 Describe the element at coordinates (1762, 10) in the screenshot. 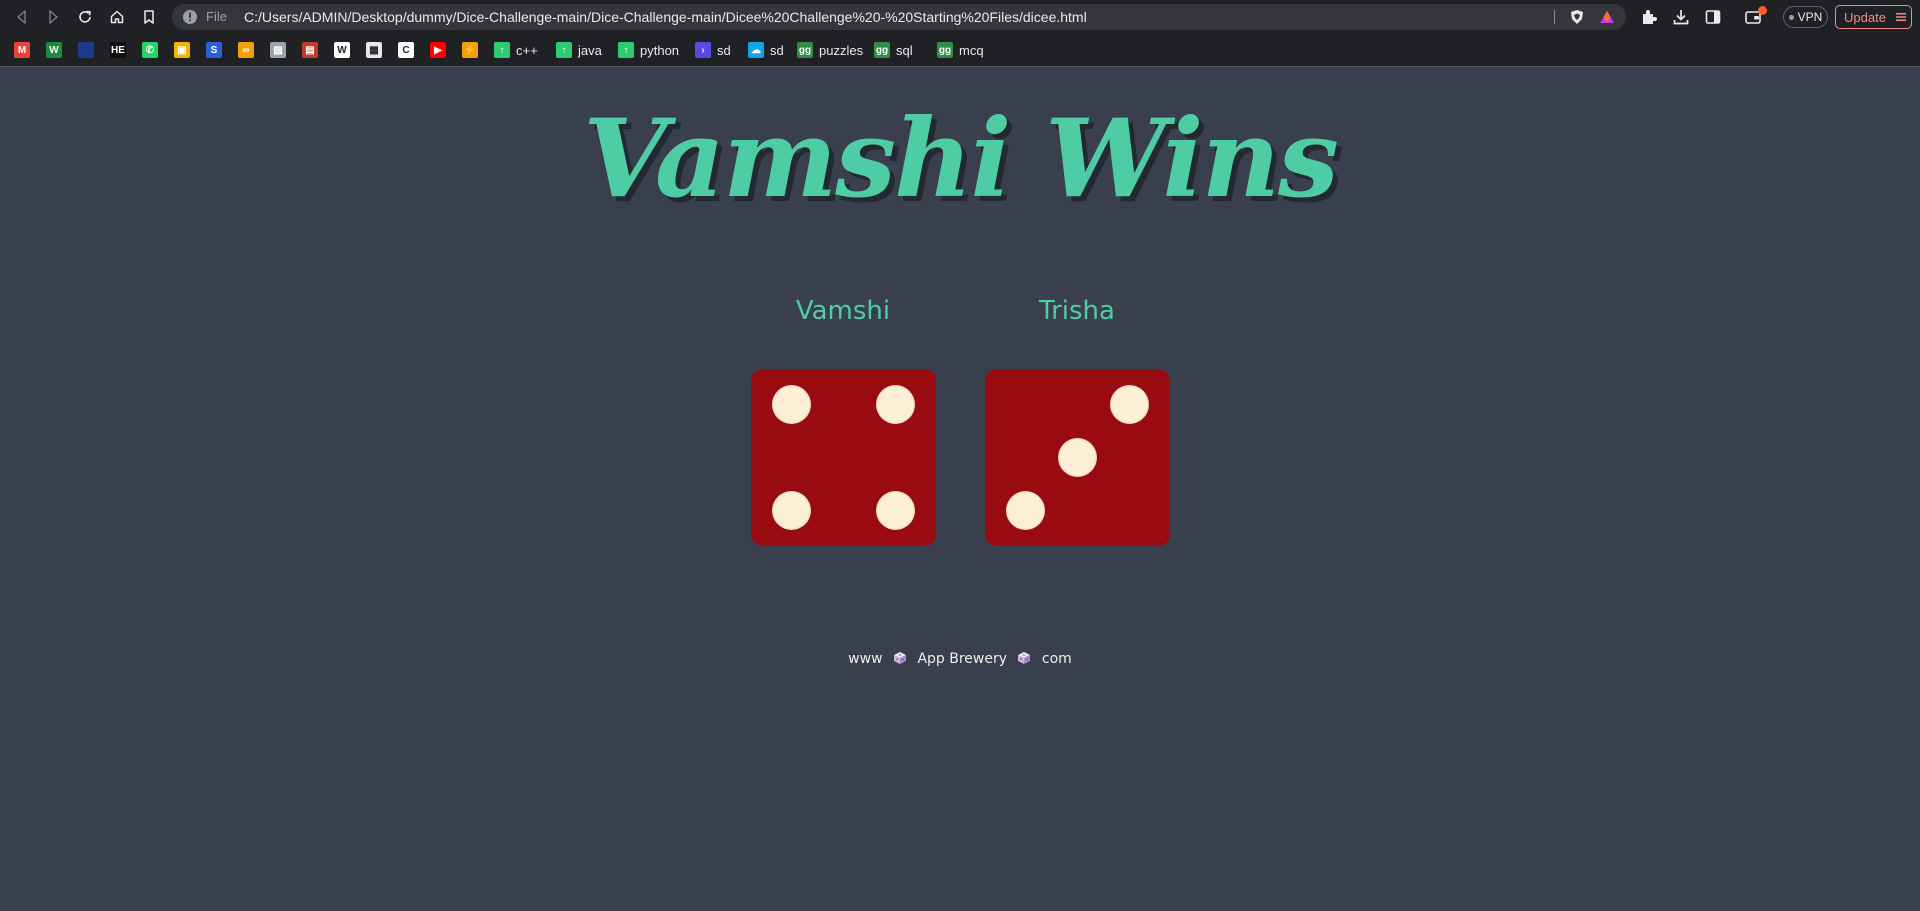

I see `wallet-notification-badge` at that location.